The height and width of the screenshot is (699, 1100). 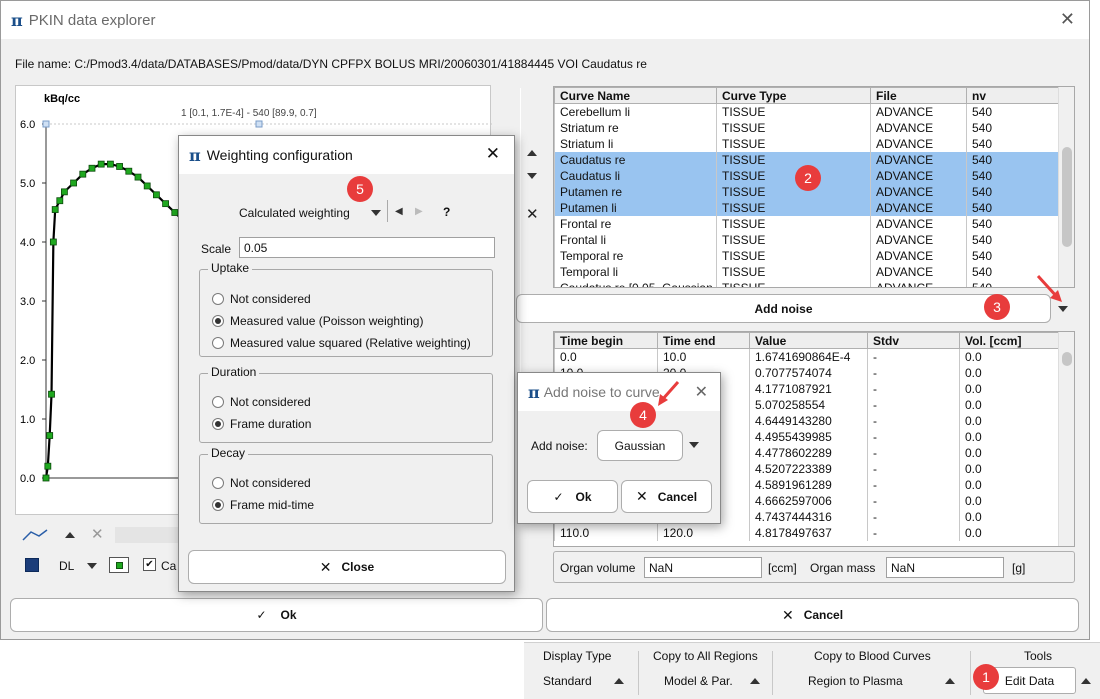 What do you see at coordinates (399, 211) in the screenshot?
I see `prev-icon: ◀` at bounding box center [399, 211].